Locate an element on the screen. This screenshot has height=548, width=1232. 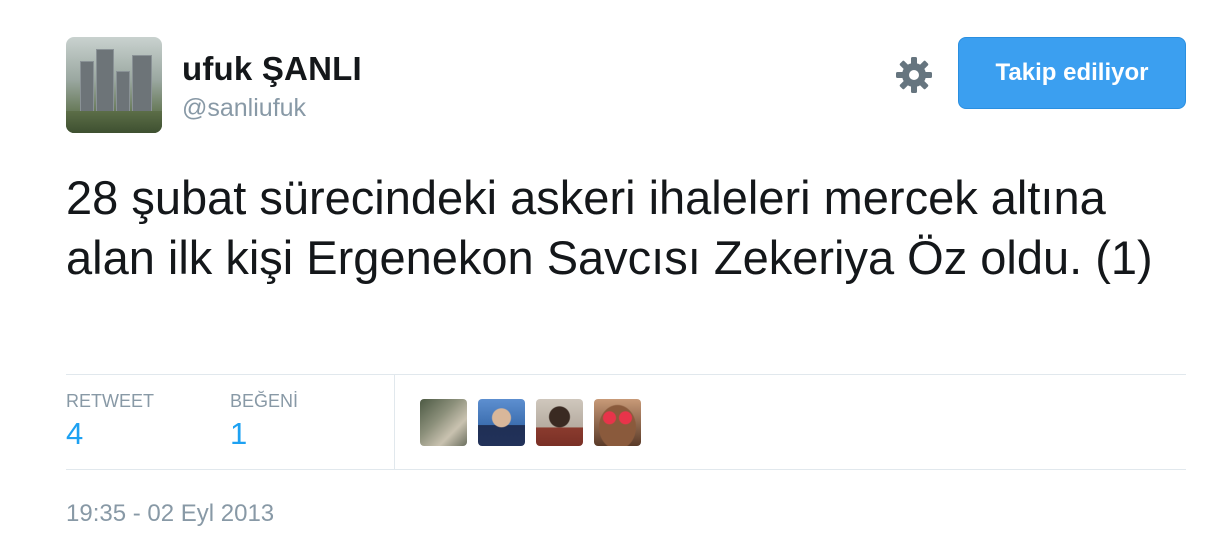
like-stat: BEĞENİ 1 is located at coordinates (264, 421).